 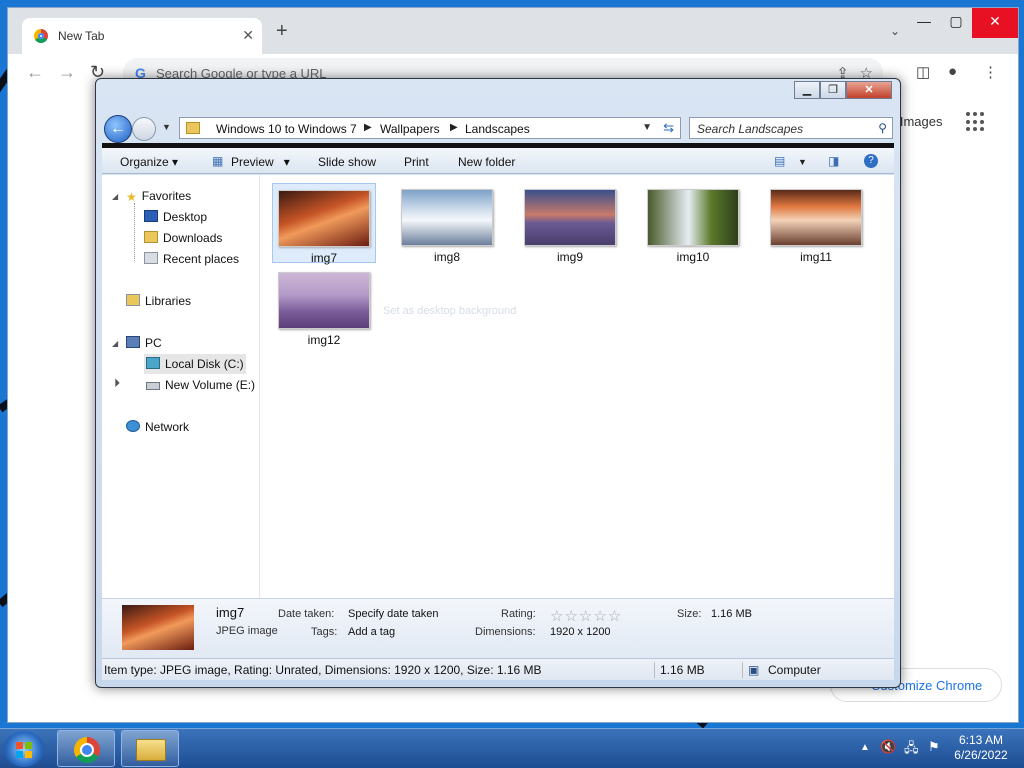 I want to click on tab-search-chevron-icon: ⌄, so click(x=895, y=31).